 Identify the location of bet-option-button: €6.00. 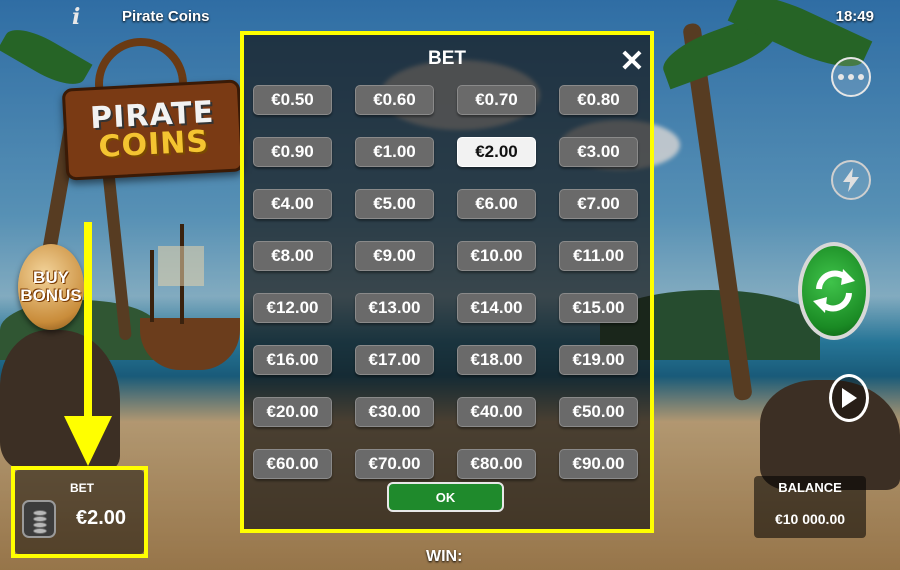
(496, 204).